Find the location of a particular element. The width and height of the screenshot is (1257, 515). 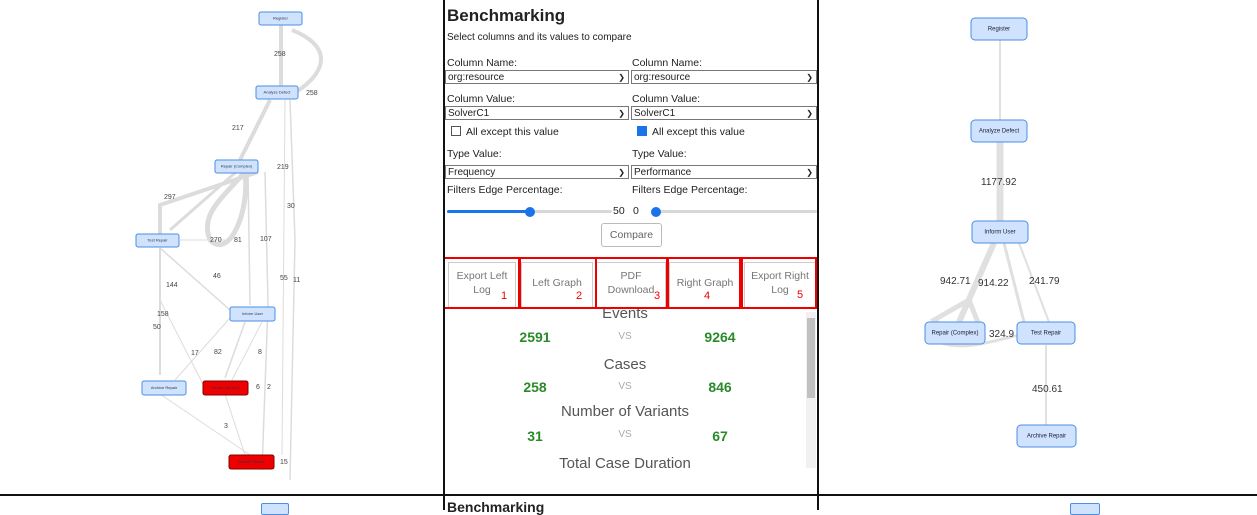

stat-cases-left: 258 is located at coordinates (535, 387).